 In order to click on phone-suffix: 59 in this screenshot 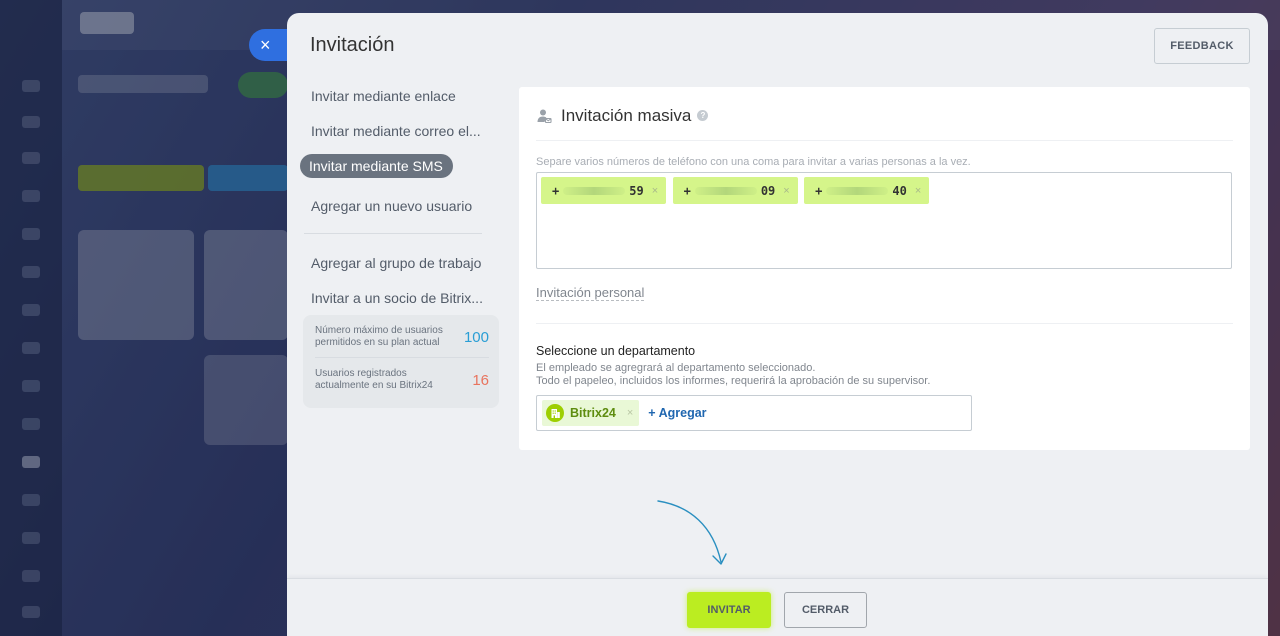, I will do `click(636, 190)`.